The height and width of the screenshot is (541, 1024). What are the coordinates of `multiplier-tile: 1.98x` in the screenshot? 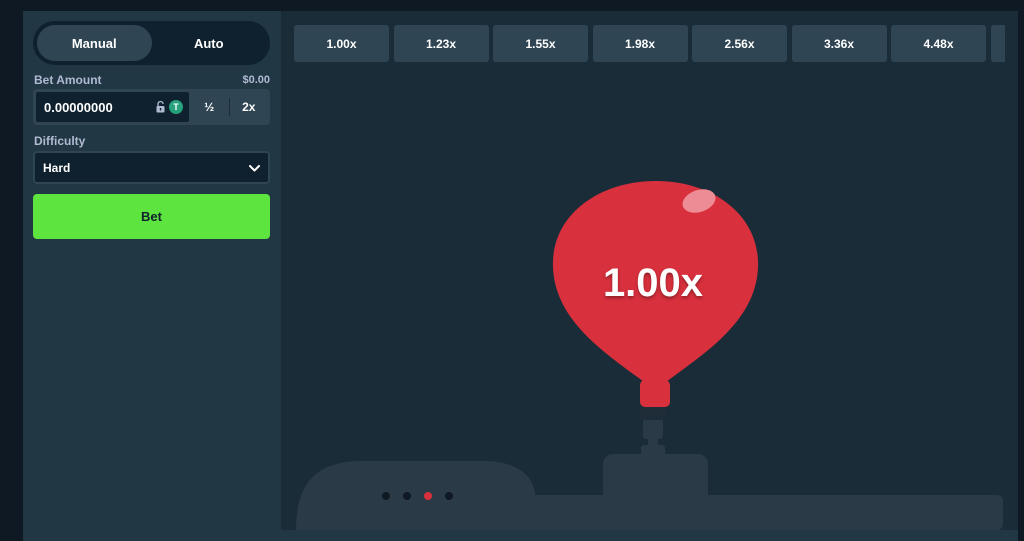 It's located at (640, 43).